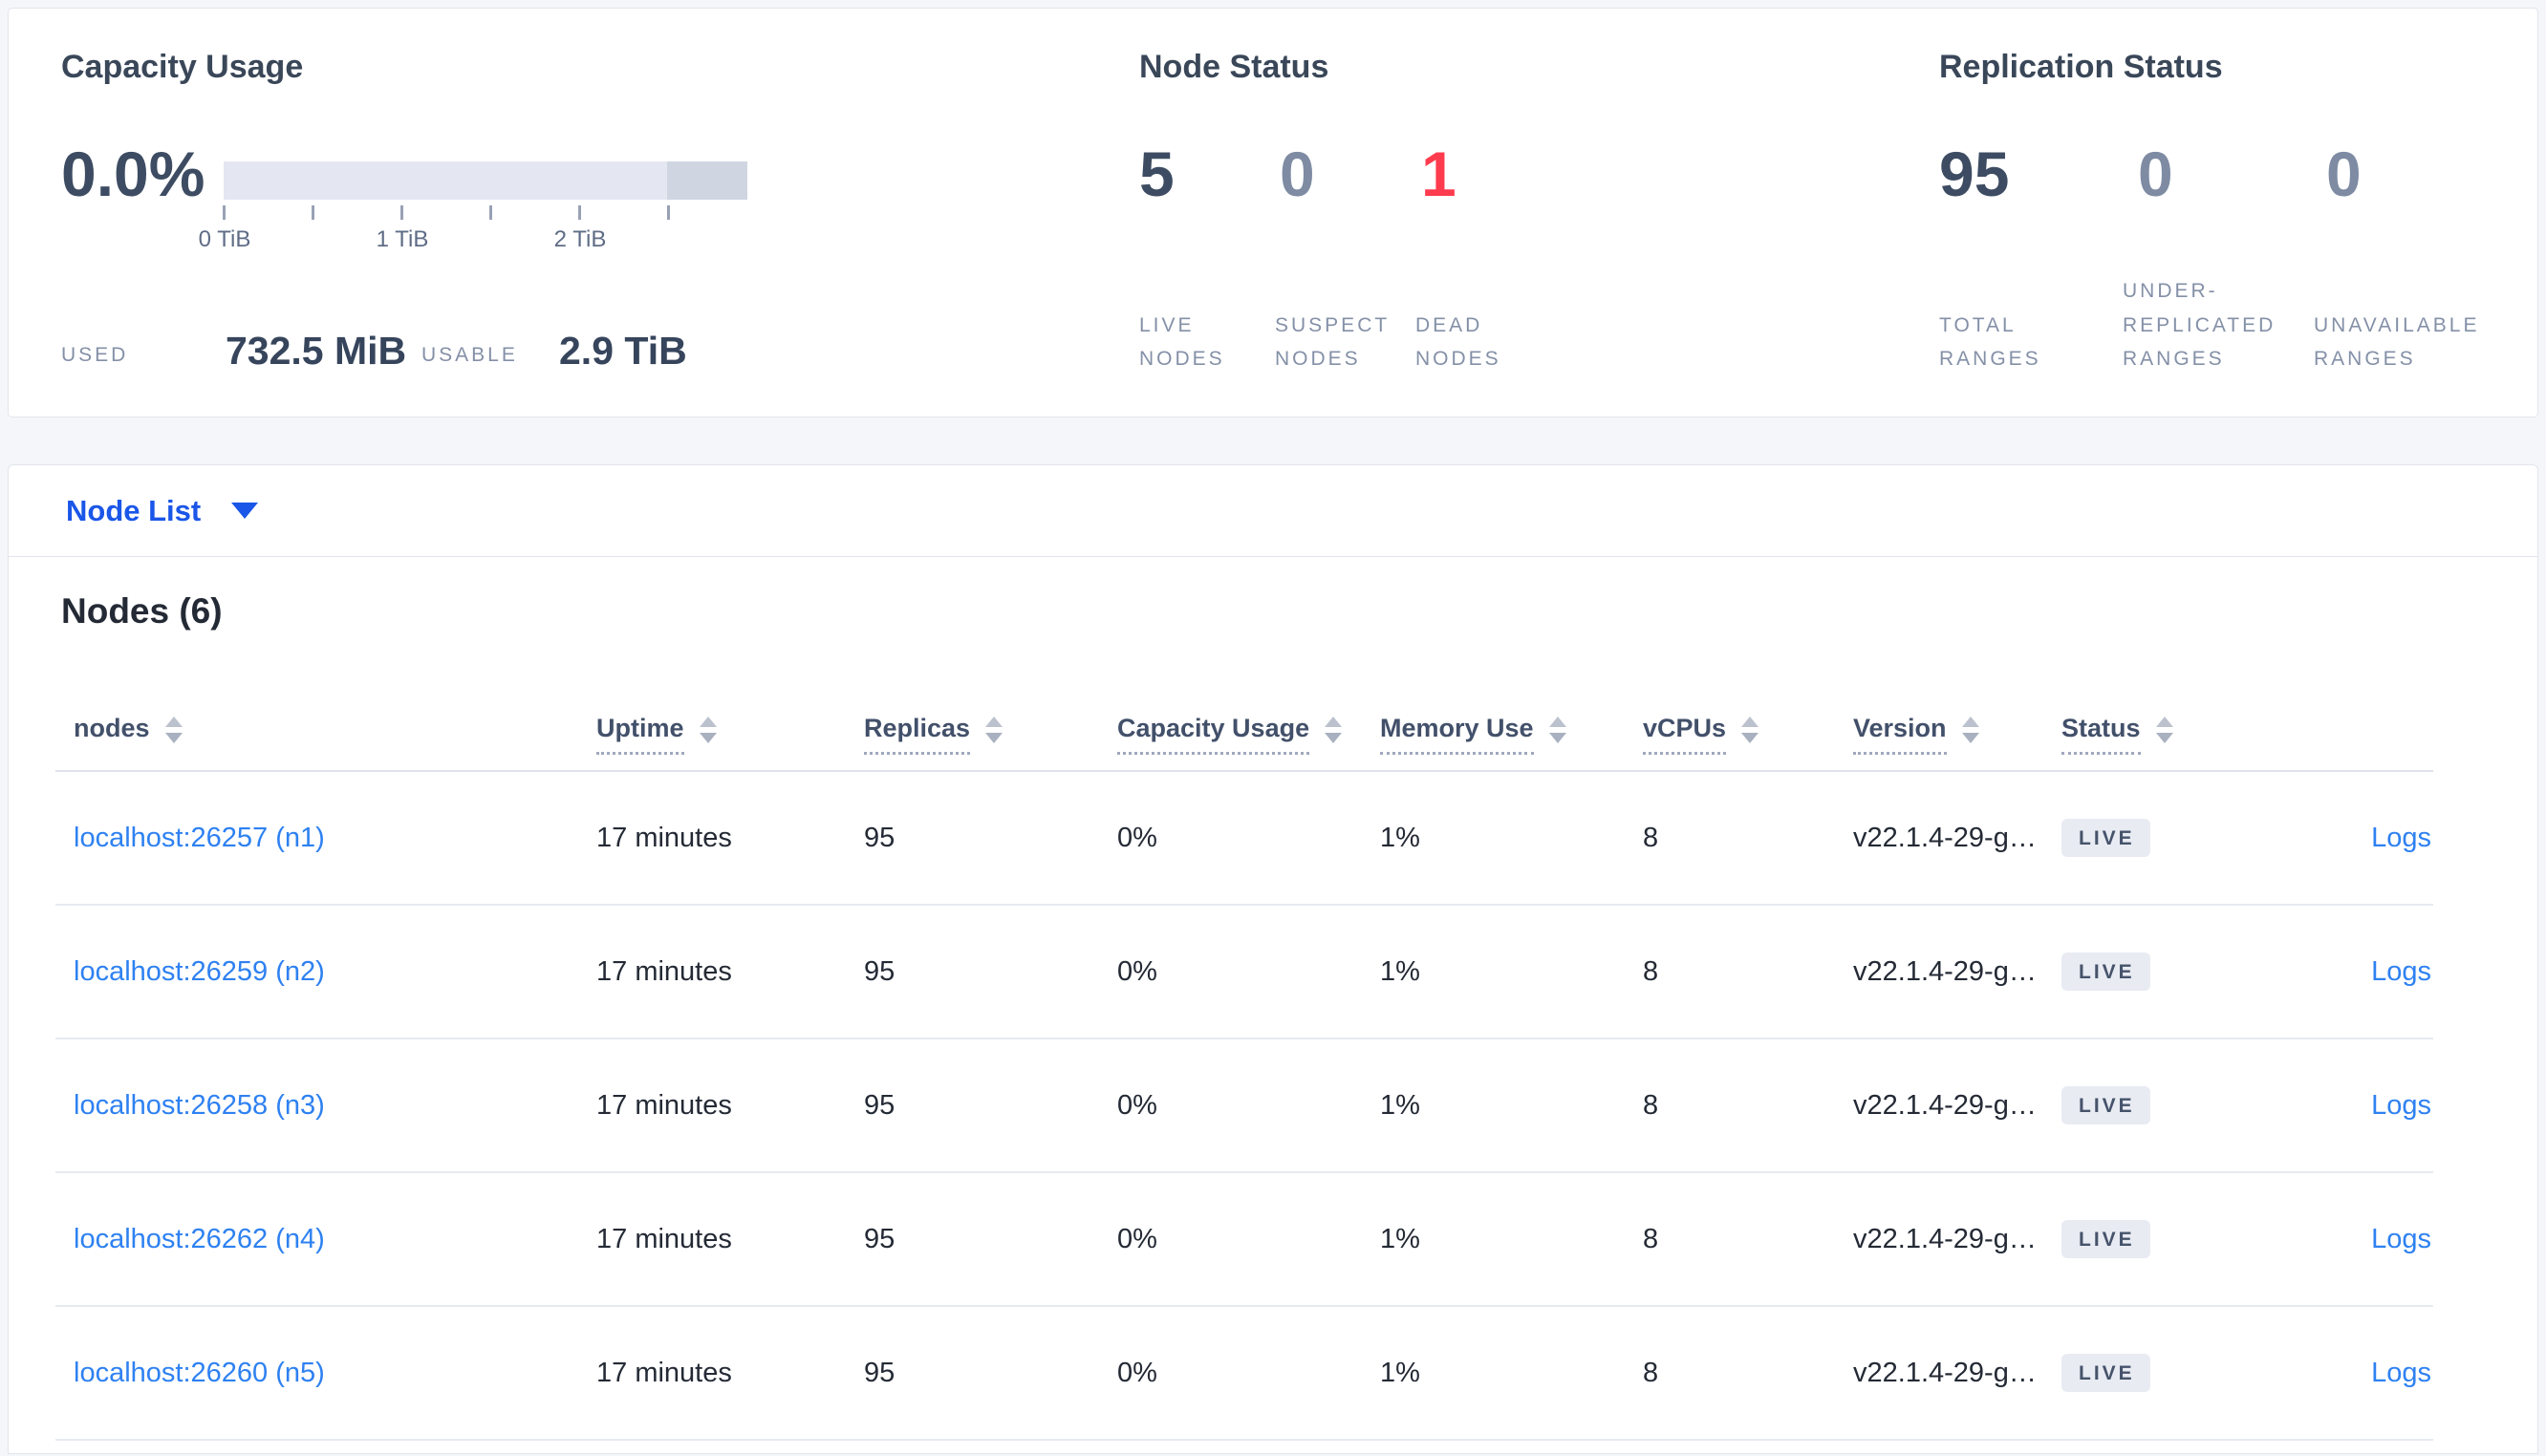 This screenshot has width=2546, height=1456. I want to click on node-list-dropdown: Node List, so click(162, 511).